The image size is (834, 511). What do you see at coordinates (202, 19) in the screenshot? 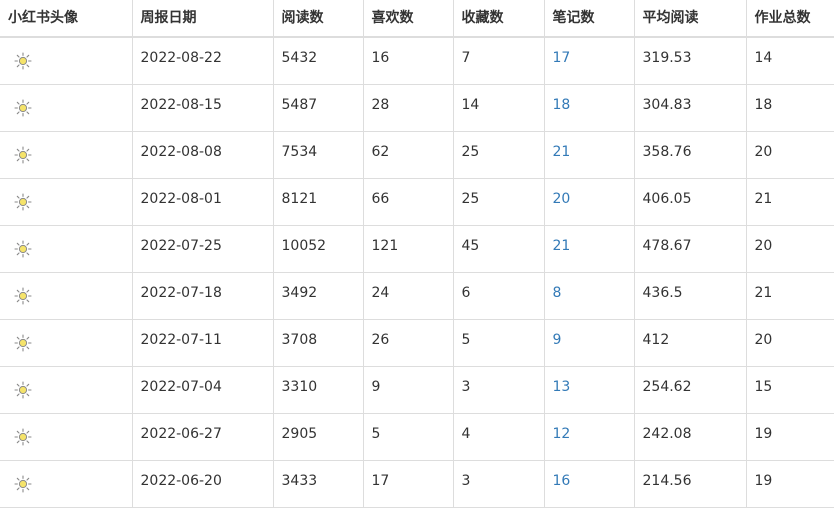
I see `header-report-date: 周报日期` at bounding box center [202, 19].